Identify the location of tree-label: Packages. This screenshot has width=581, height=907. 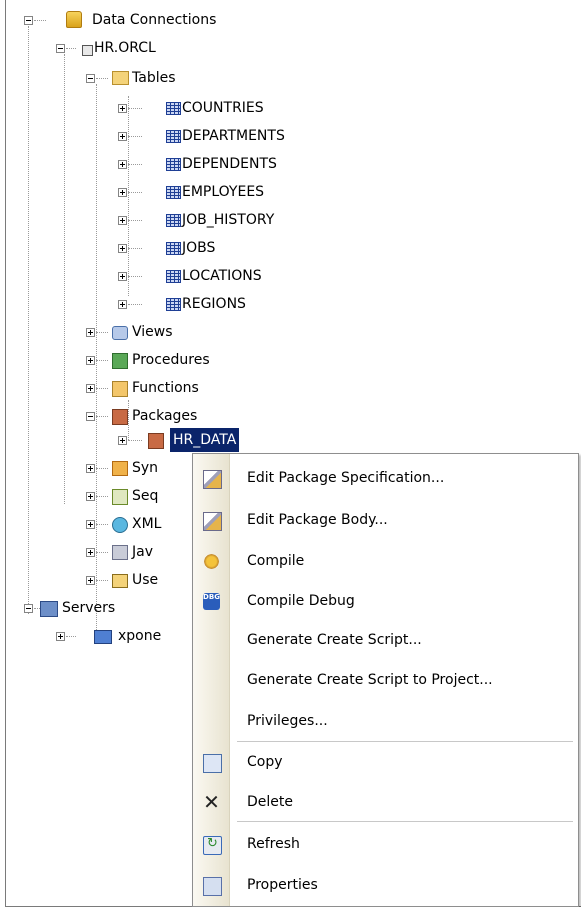
(165, 416).